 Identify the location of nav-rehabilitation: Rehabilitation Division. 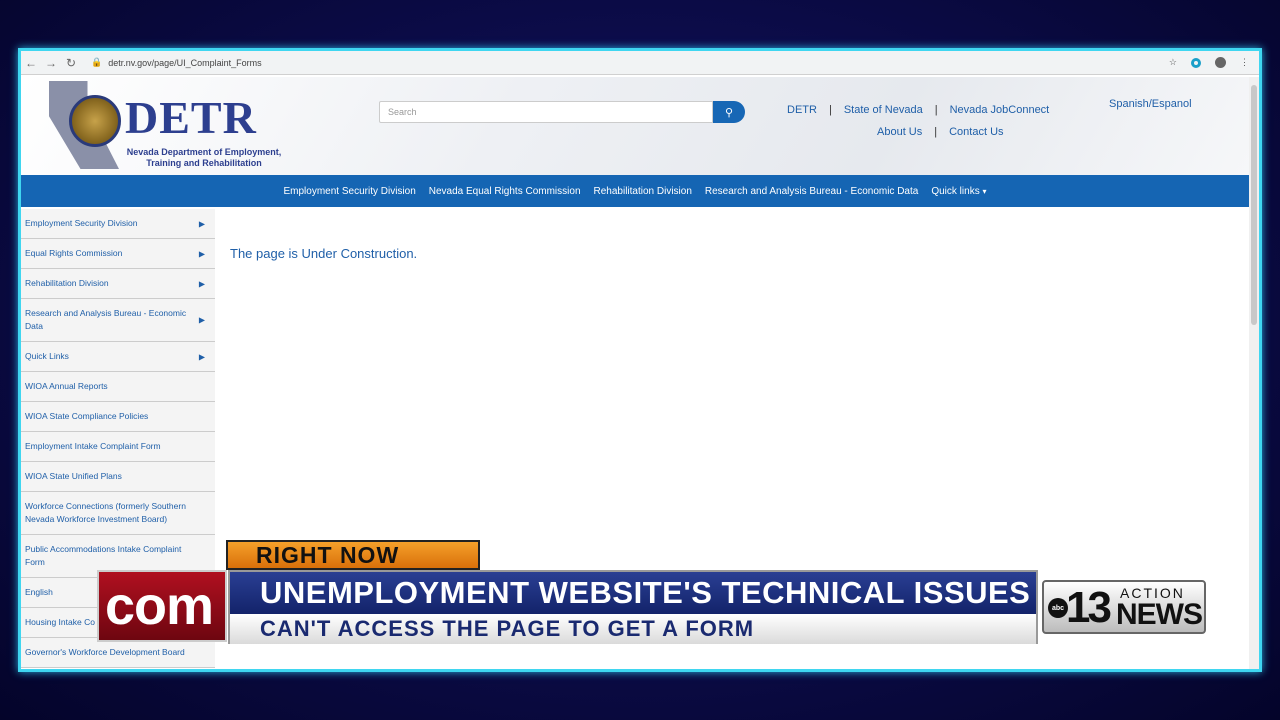
(643, 191).